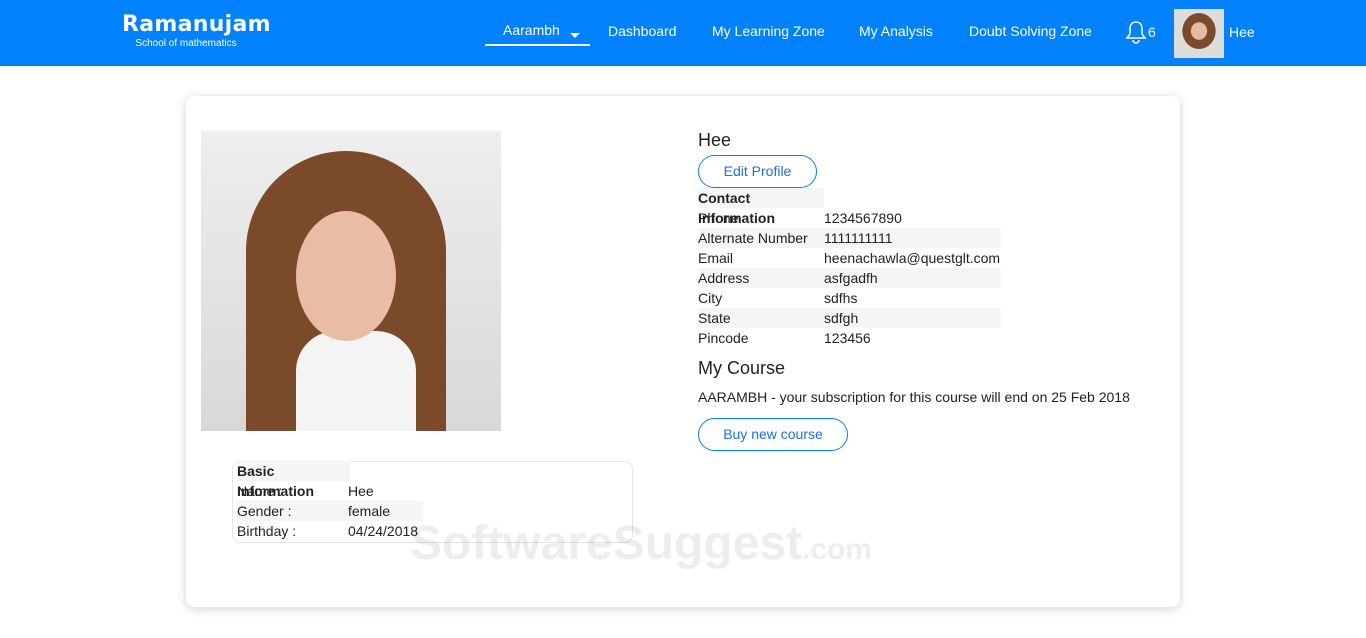  Describe the element at coordinates (896, 31) in the screenshot. I see `nav-my-analysis: My Analysis` at that location.